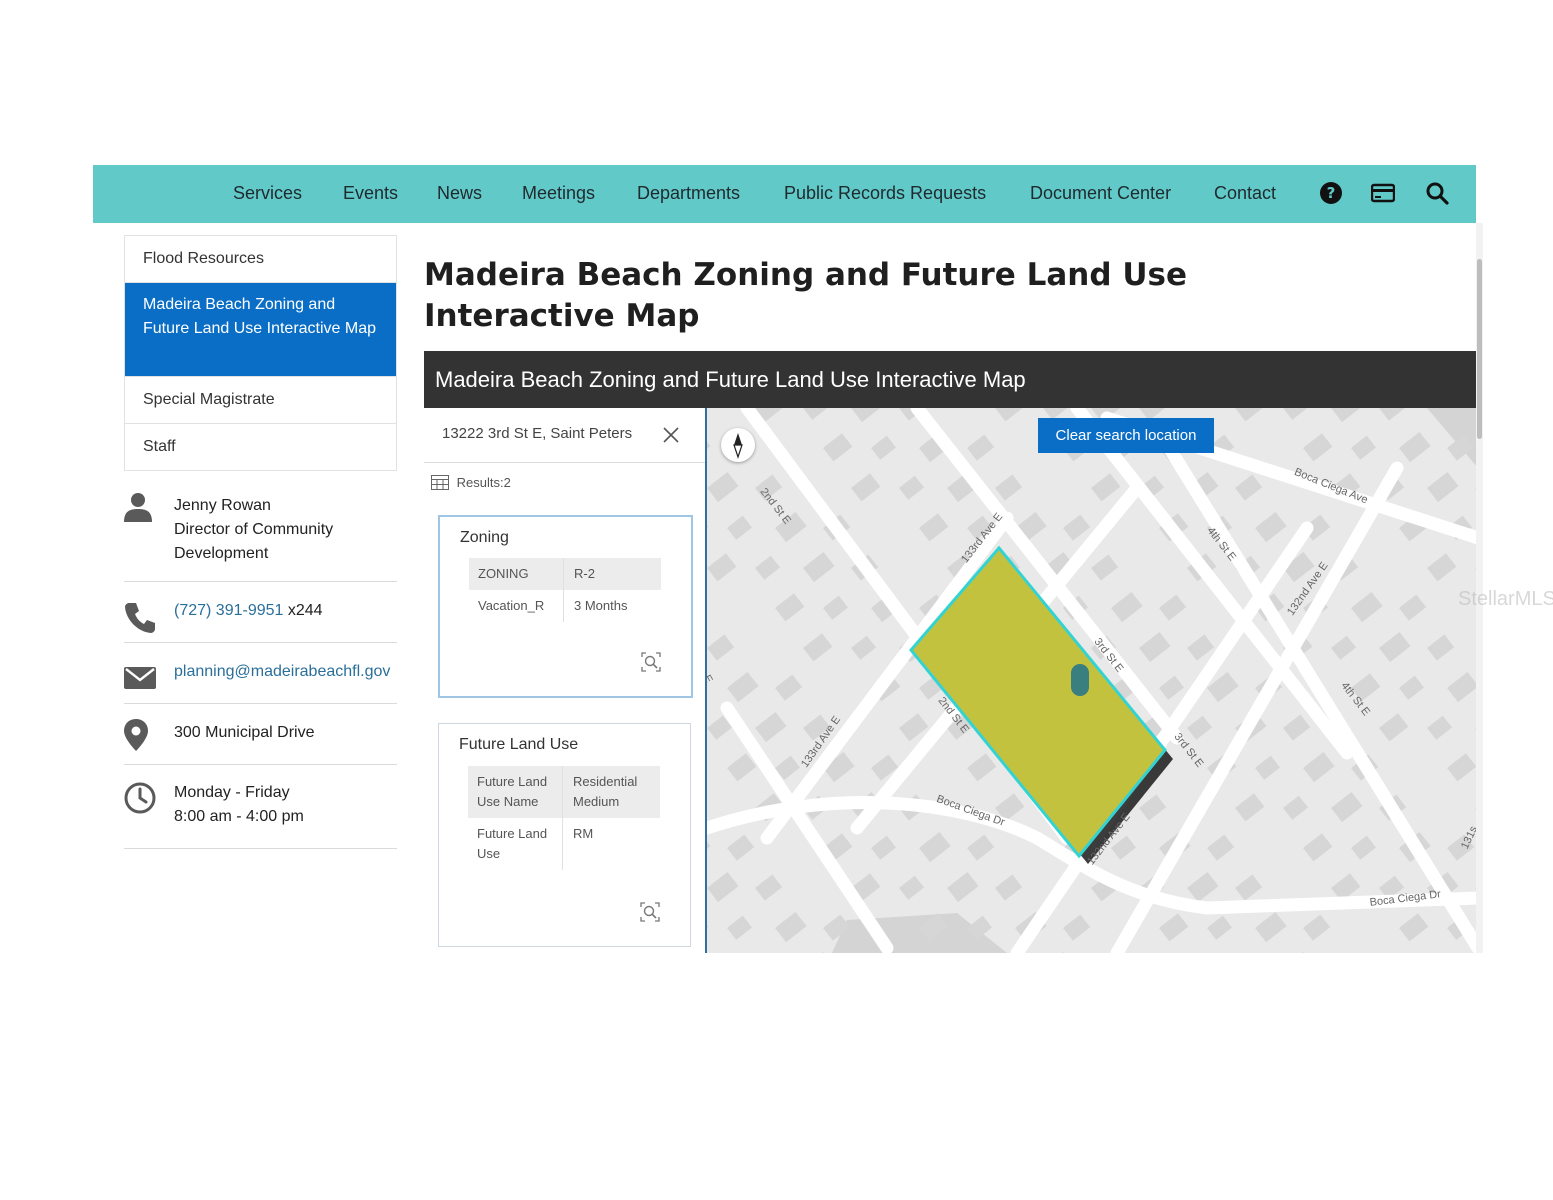 Image resolution: width=1553 pixels, height=1200 pixels. What do you see at coordinates (1126, 435) in the screenshot?
I see `clear-search-location-button: Clear search location` at bounding box center [1126, 435].